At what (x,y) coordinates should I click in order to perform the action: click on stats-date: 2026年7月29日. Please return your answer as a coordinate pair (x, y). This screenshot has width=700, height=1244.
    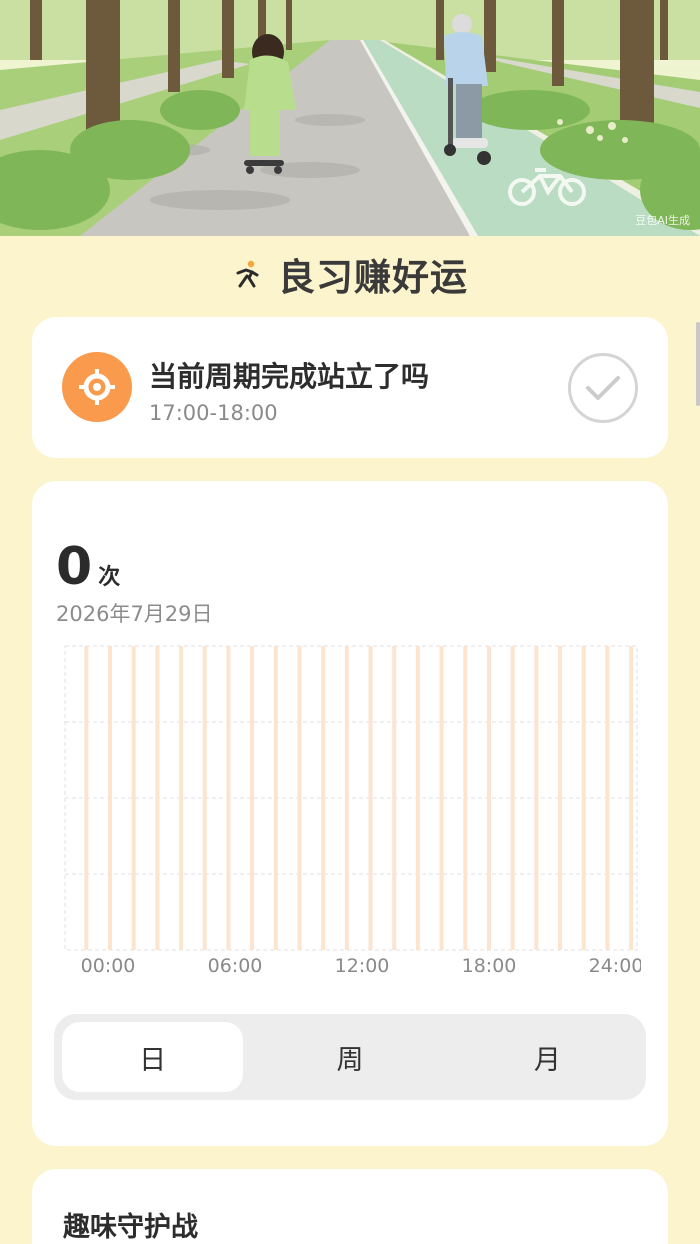
    Looking at the image, I should click on (134, 614).